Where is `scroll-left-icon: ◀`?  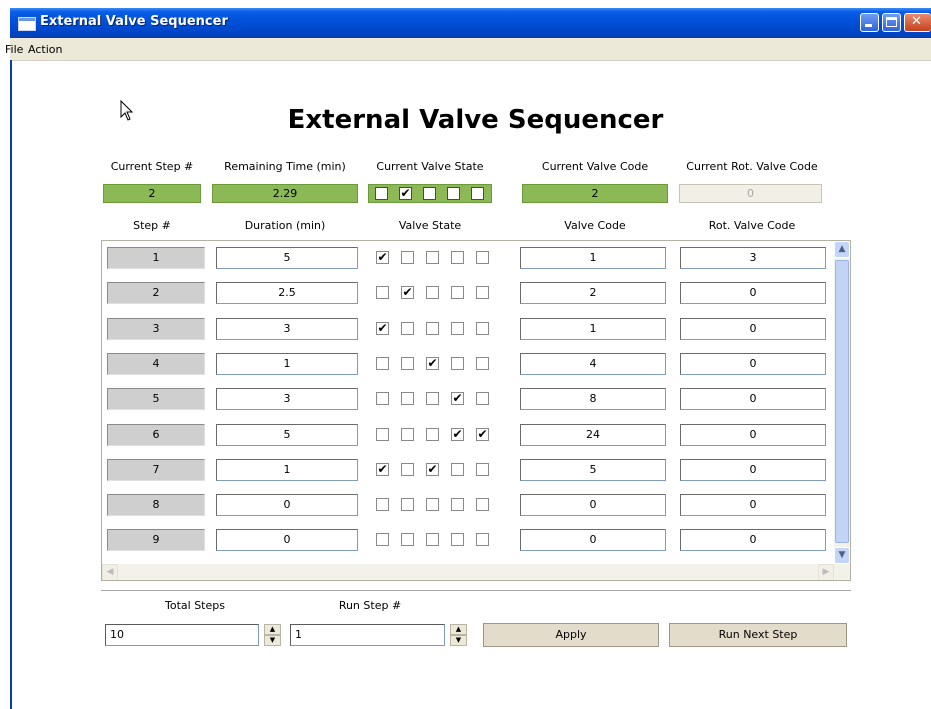
scroll-left-icon: ◀ is located at coordinates (110, 572).